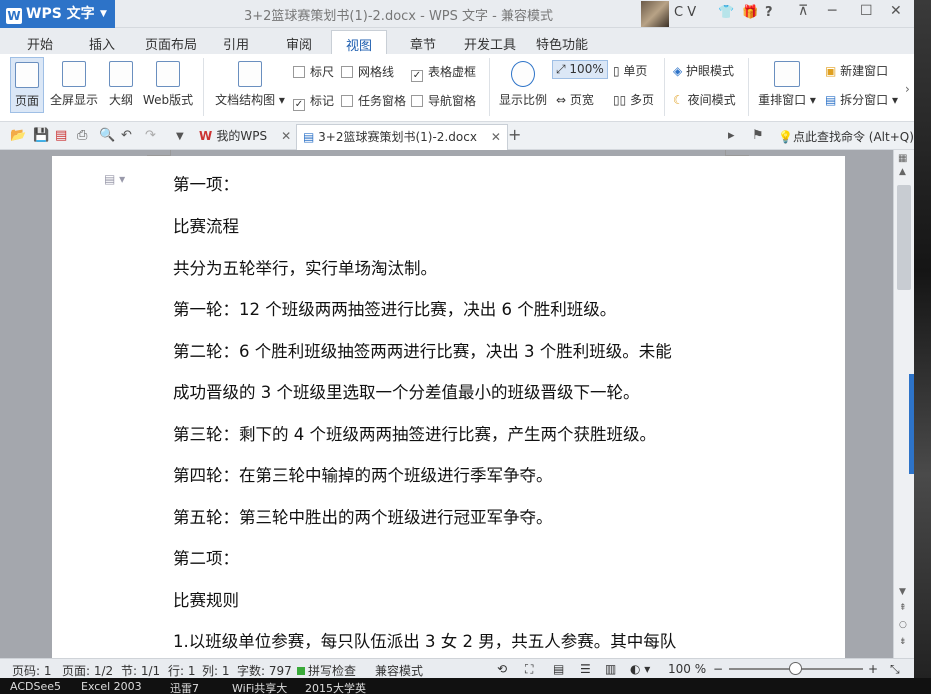 The width and height of the screenshot is (931, 694). What do you see at coordinates (107, 135) in the screenshot?
I see `print-preview-icon: 🔍` at bounding box center [107, 135].